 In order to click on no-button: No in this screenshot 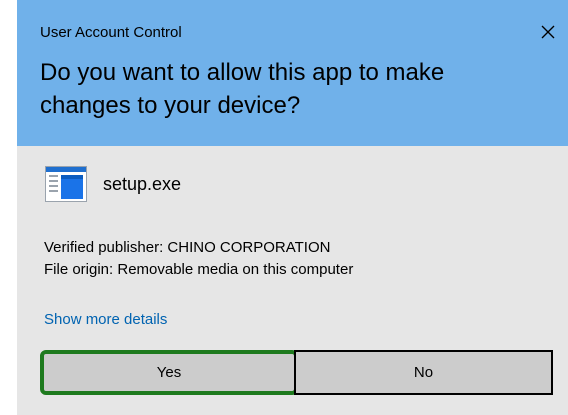, I will do `click(423, 372)`.